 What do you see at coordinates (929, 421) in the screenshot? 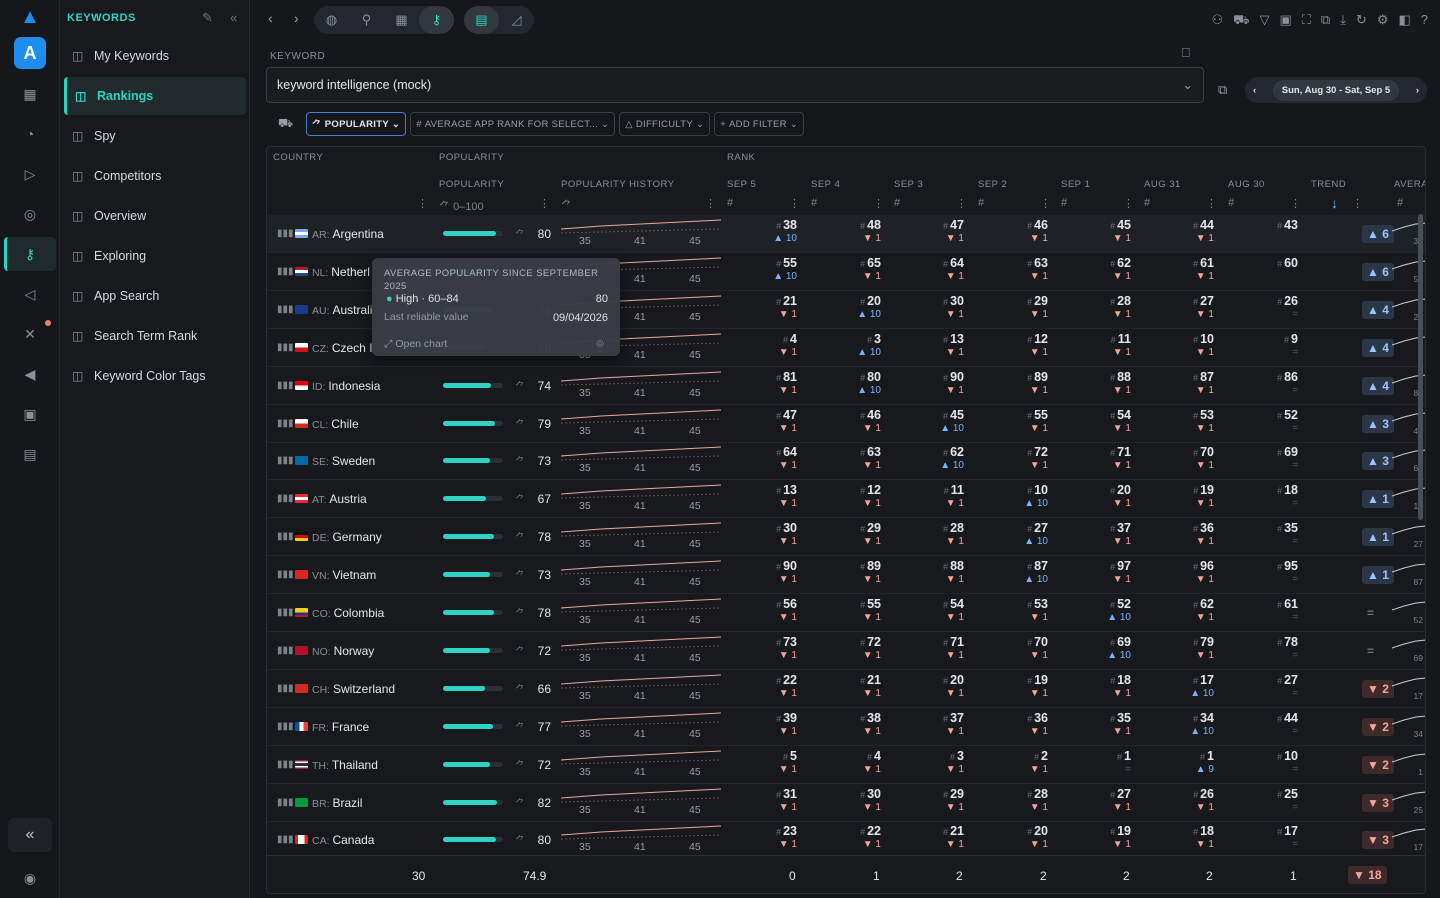
I see `rank-cell: #45 ▲ 10` at bounding box center [929, 421].